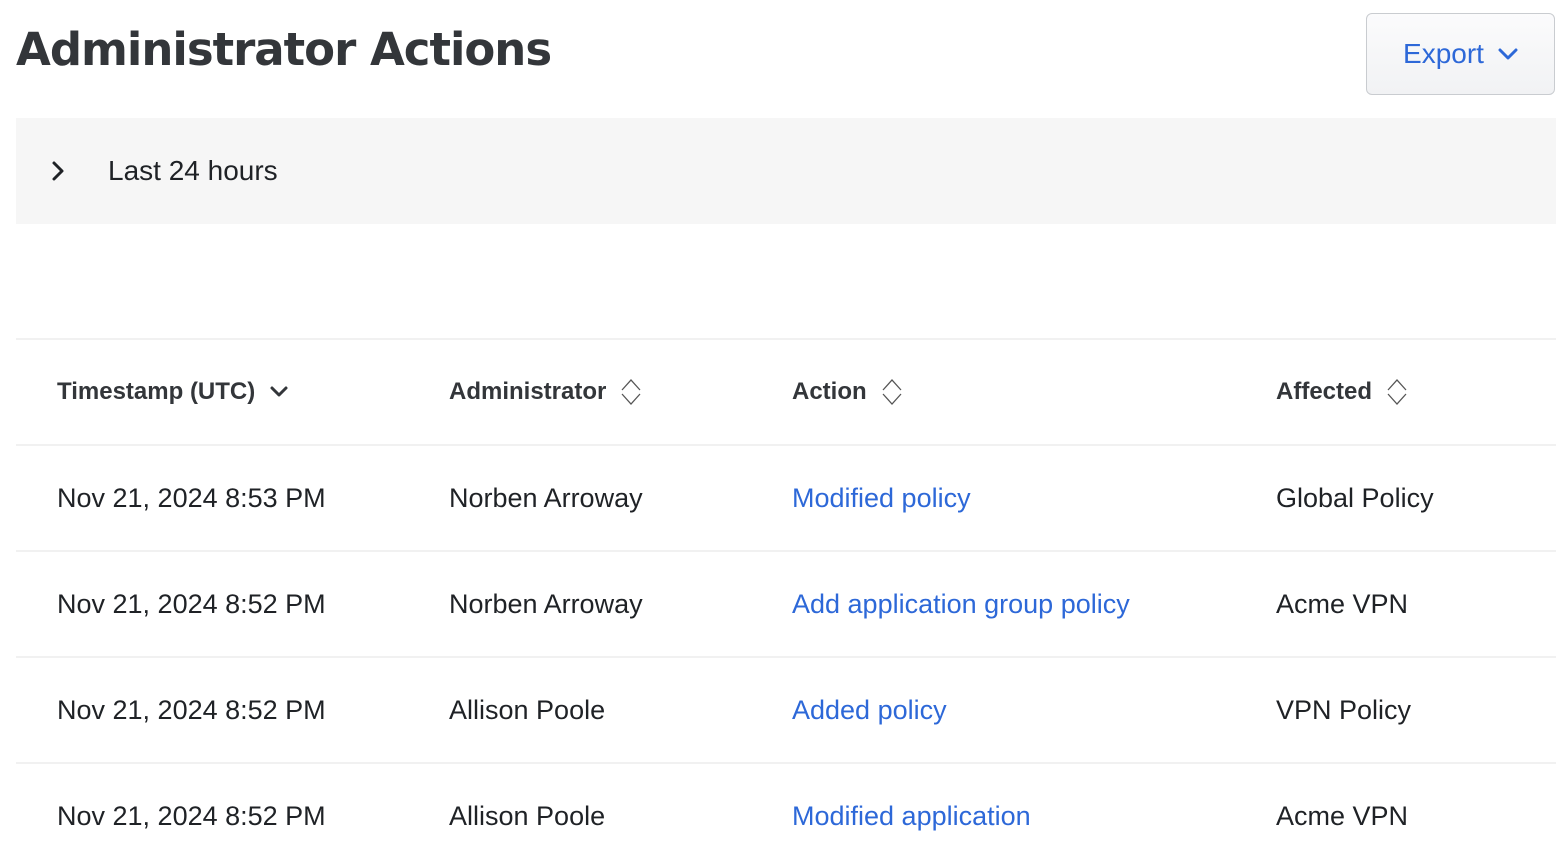  Describe the element at coordinates (881, 498) in the screenshot. I see `action-link: Modified policy` at that location.